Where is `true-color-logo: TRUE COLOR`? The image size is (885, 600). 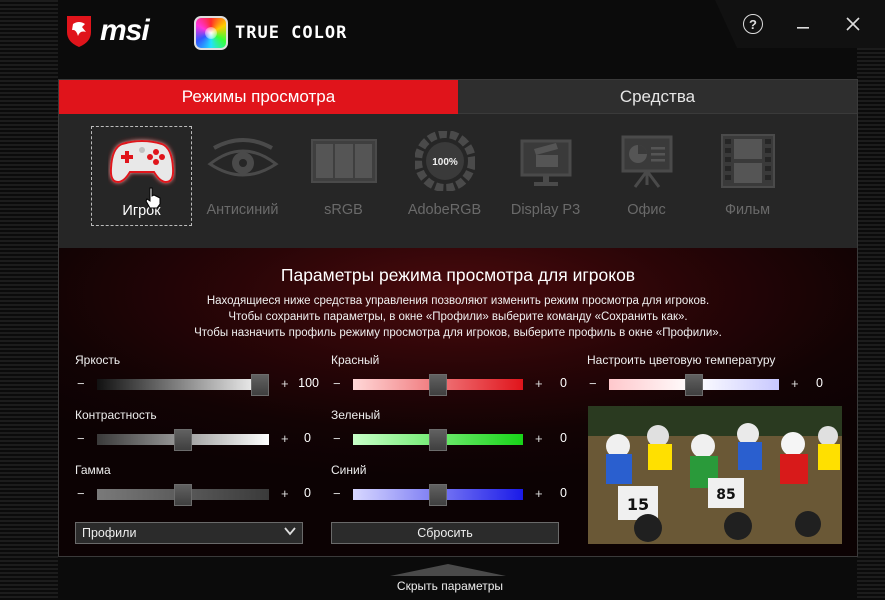 true-color-logo: TRUE COLOR is located at coordinates (270, 33).